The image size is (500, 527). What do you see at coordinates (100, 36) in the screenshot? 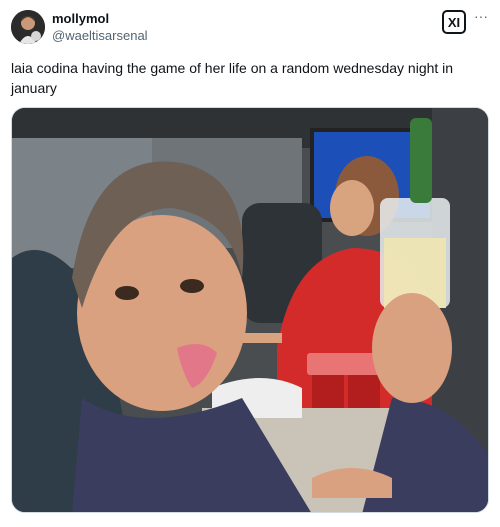
I see `user-handle: @waeltisarsenal` at bounding box center [100, 36].